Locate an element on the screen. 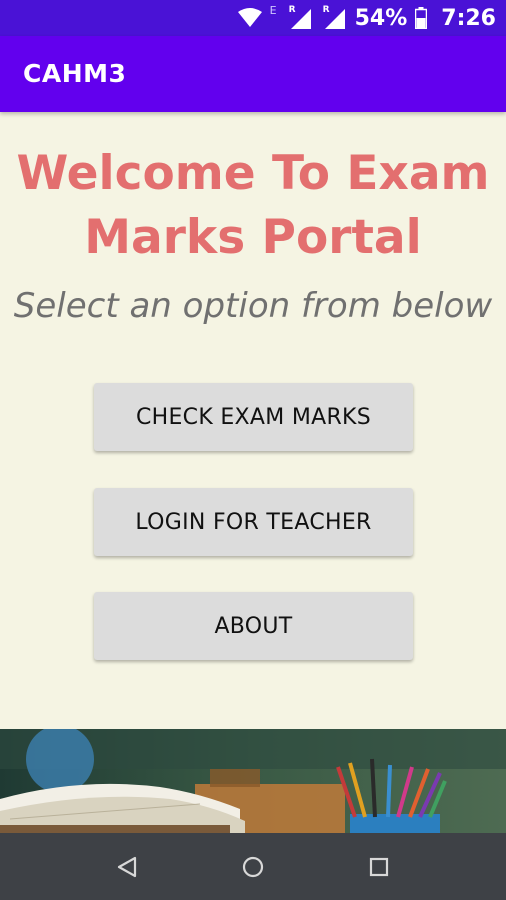  banner-image is located at coordinates (253, 781).